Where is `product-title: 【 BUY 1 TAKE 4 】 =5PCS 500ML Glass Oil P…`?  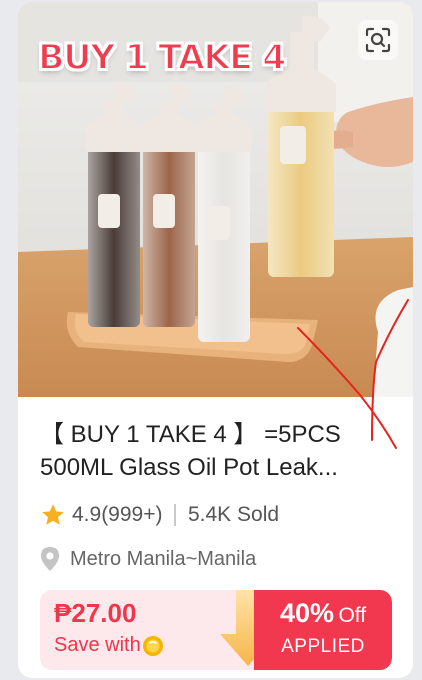
product-title: 【 BUY 1 TAKE 4 】 =5PCS 500ML Glass Oil P… is located at coordinates (216, 451).